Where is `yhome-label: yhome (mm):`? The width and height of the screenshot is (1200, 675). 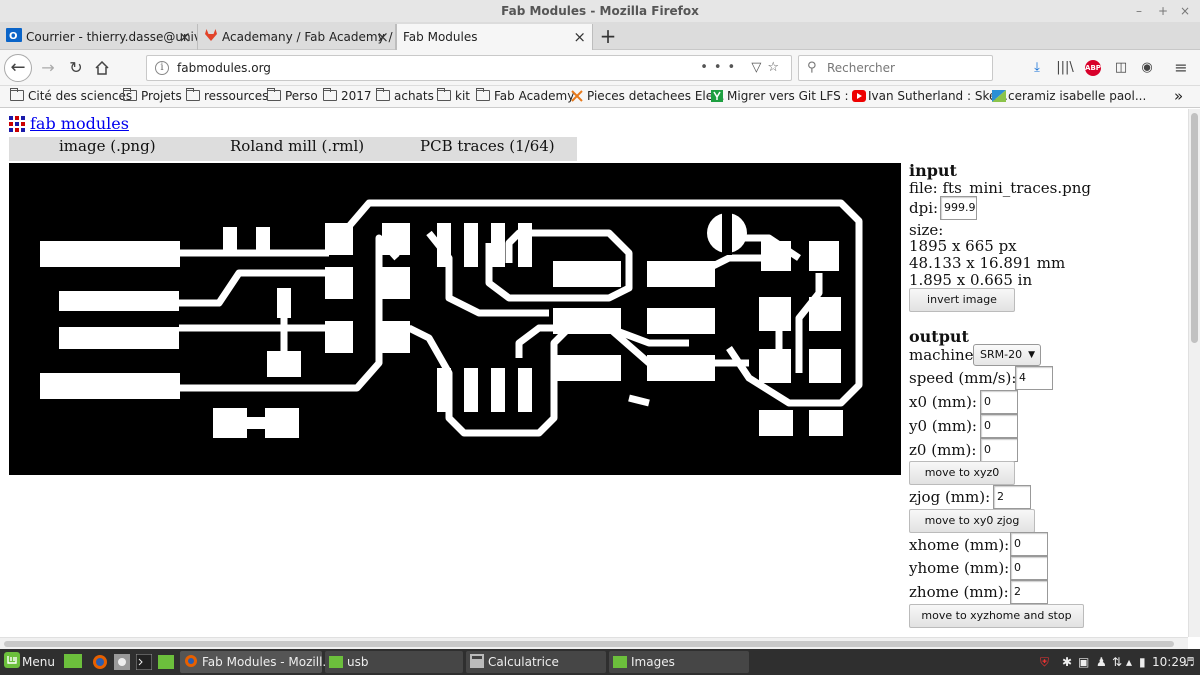 yhome-label: yhome (mm): is located at coordinates (959, 568).